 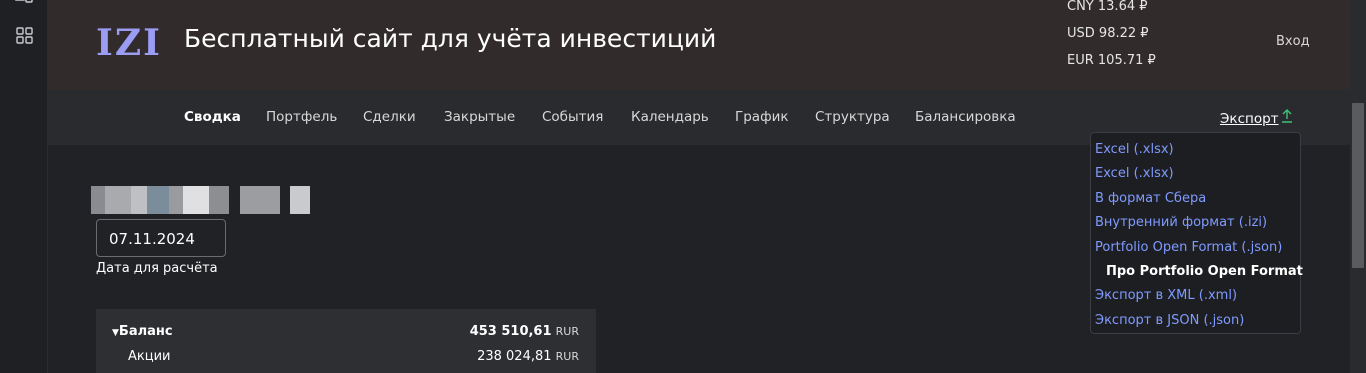 I want to click on calc-date-label: Дата для расчёта, so click(x=157, y=268).